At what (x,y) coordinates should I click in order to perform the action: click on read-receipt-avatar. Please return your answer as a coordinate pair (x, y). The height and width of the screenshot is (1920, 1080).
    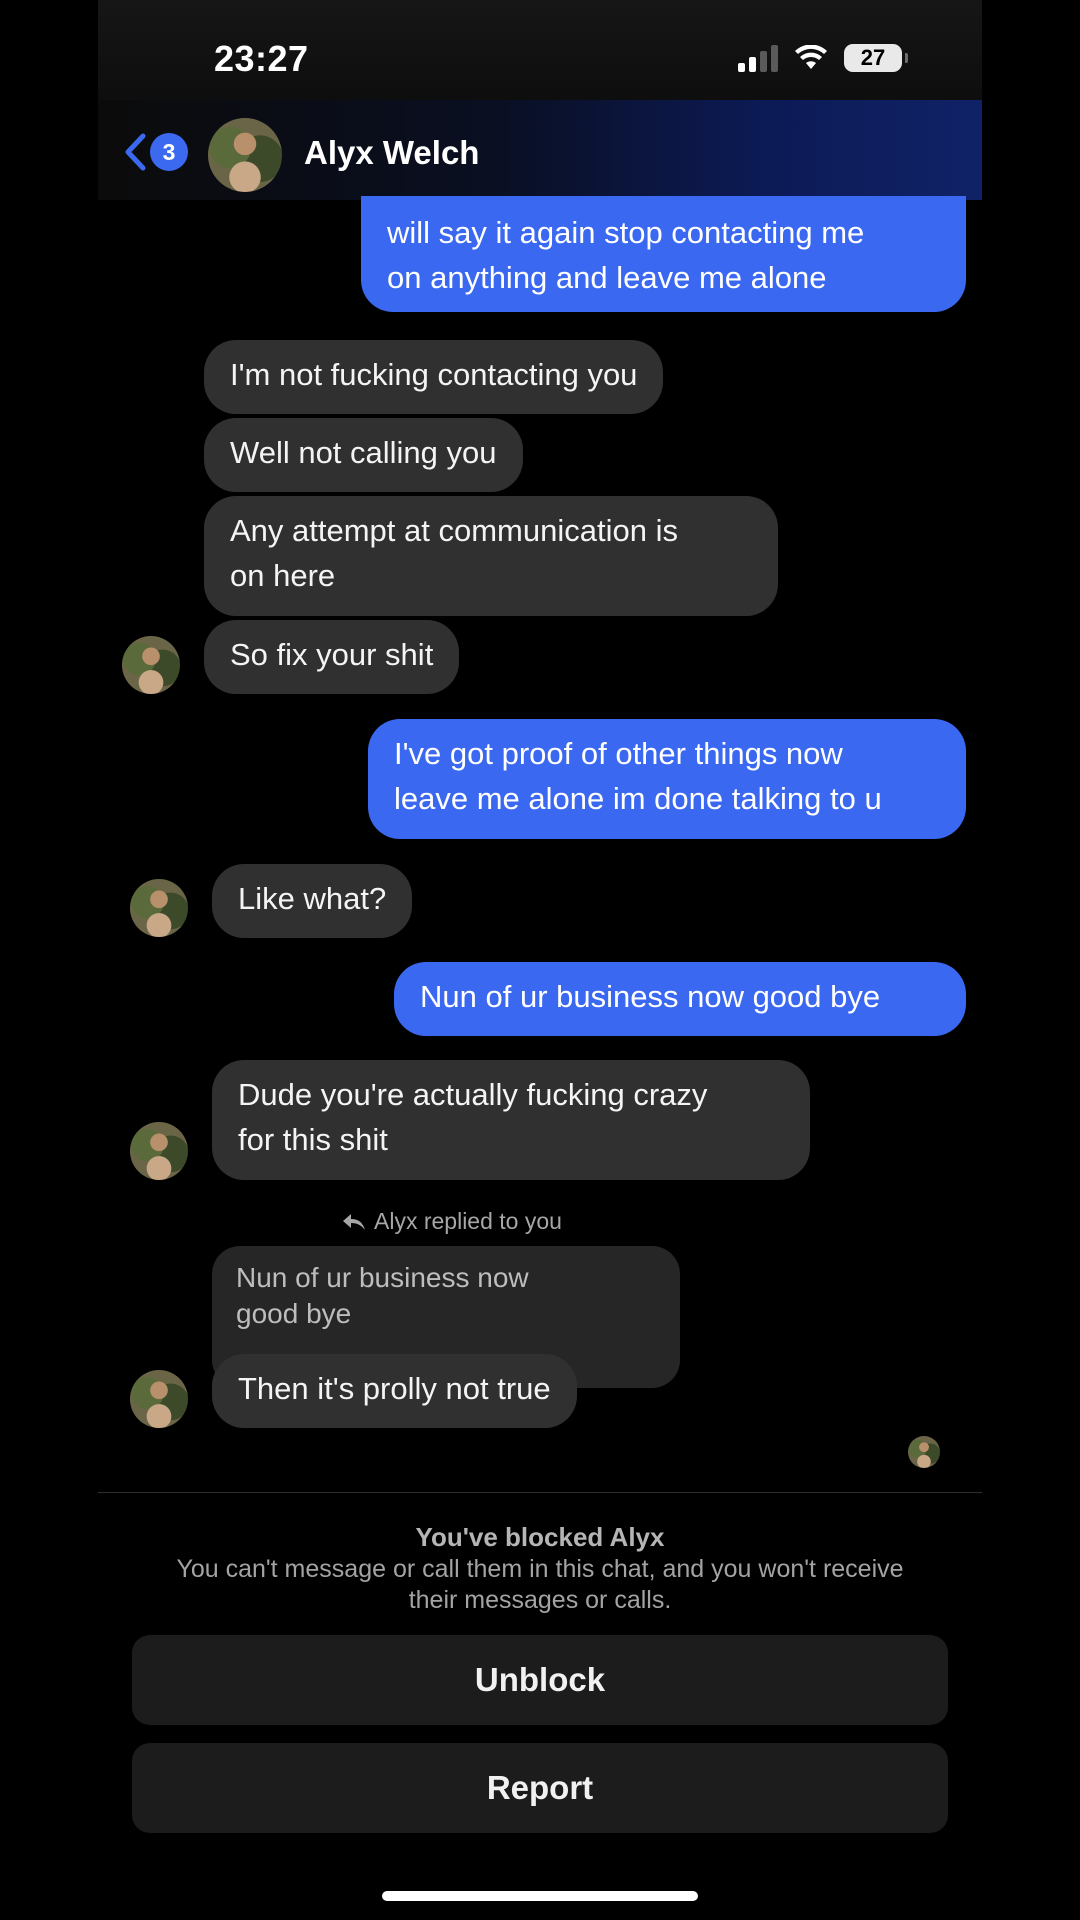
    Looking at the image, I should click on (924, 1452).